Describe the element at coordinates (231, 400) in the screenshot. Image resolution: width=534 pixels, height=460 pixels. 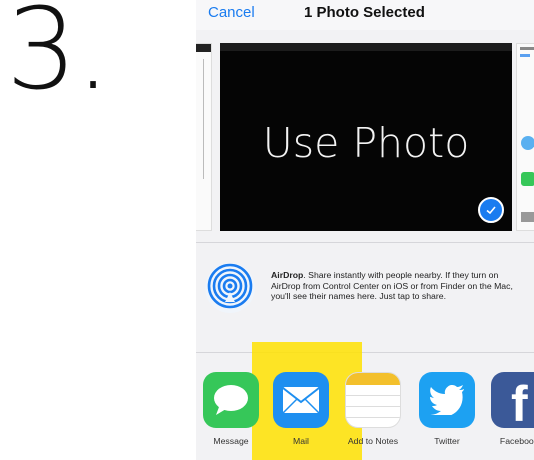
I see `message-icon` at that location.